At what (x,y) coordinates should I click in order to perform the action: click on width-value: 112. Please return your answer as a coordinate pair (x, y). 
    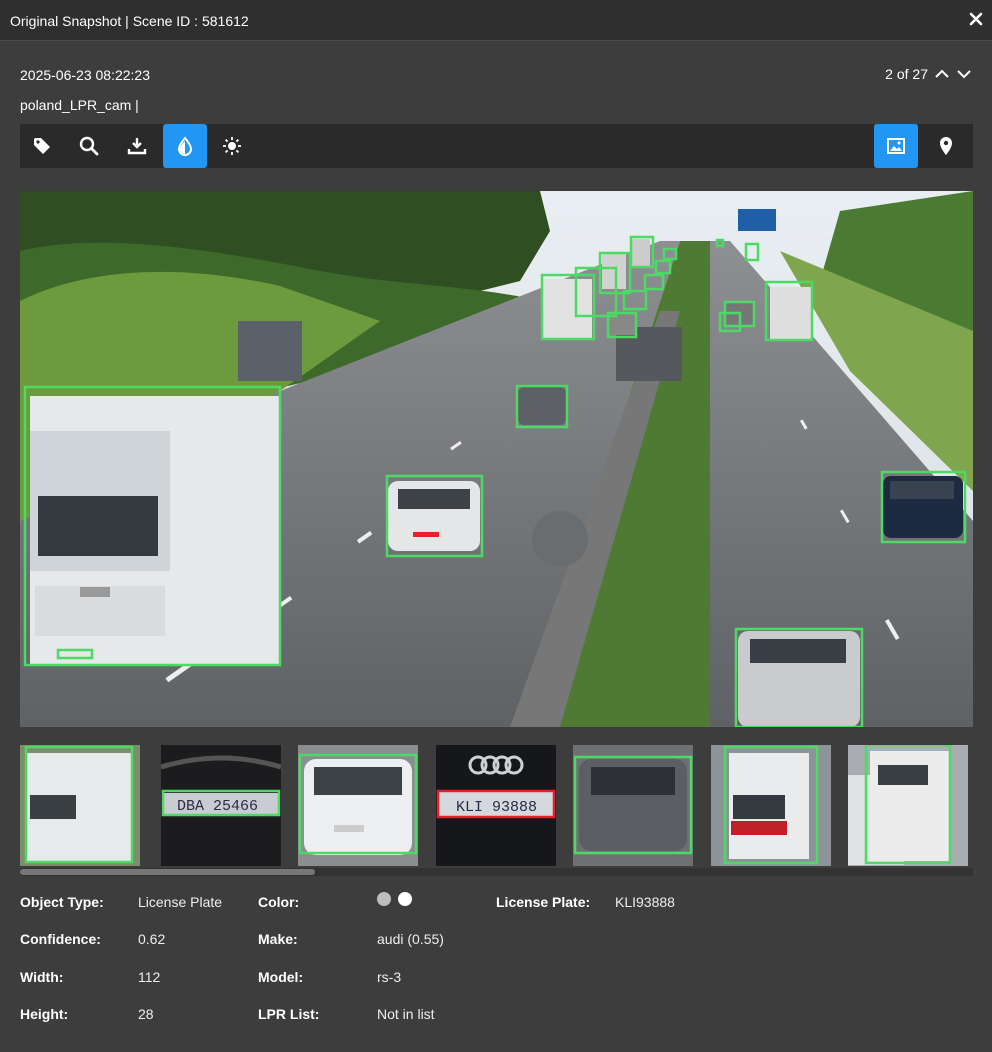
    Looking at the image, I should click on (149, 977).